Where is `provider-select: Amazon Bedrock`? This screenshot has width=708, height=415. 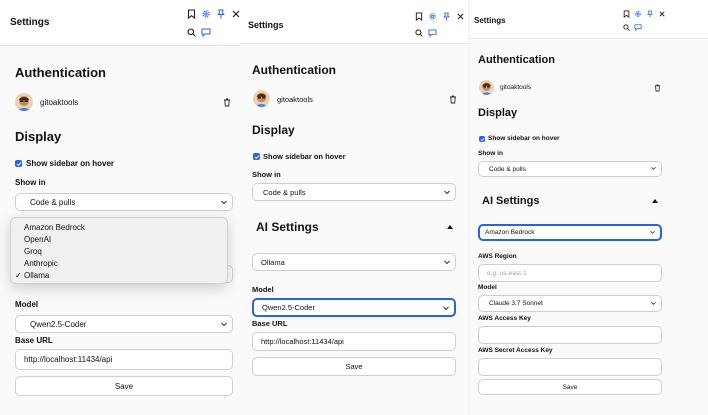 provider-select: Amazon Bedrock is located at coordinates (570, 232).